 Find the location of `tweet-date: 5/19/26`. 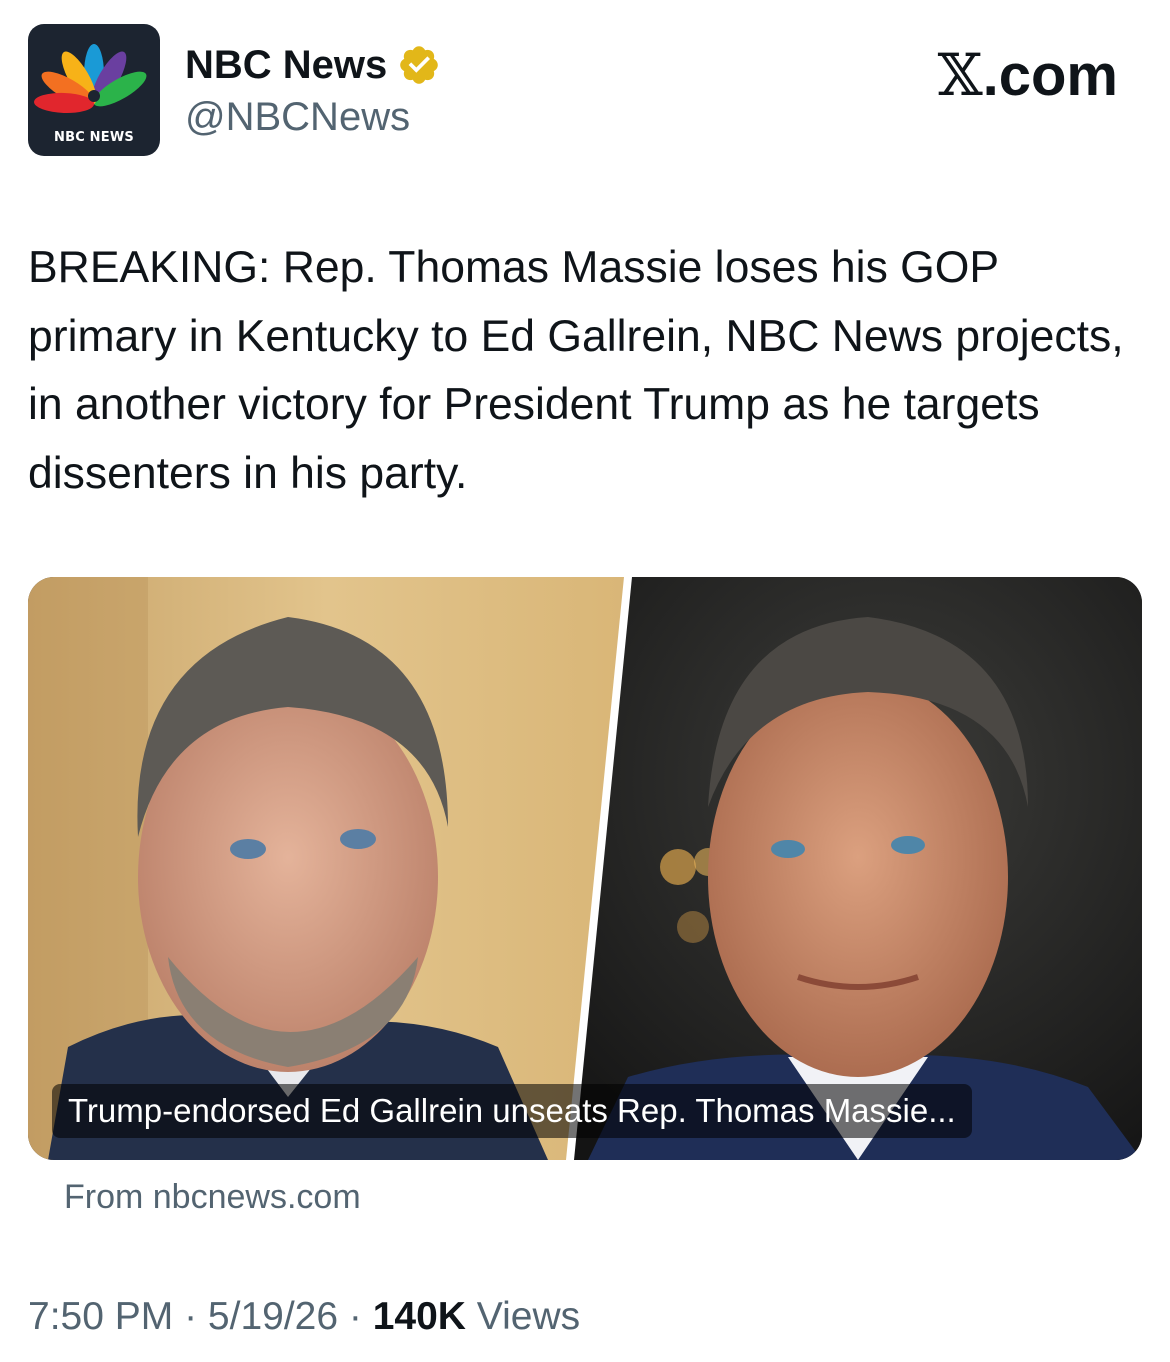

tweet-date: 5/19/26 is located at coordinates (273, 1316).